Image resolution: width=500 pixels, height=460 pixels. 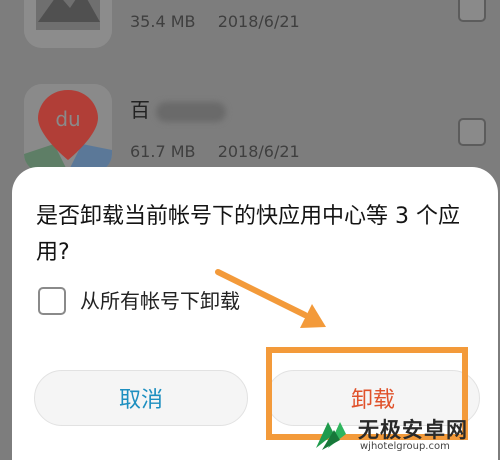 I want to click on watermark: 无极安卓网 wjhotelgroup.com, so click(x=404, y=435).